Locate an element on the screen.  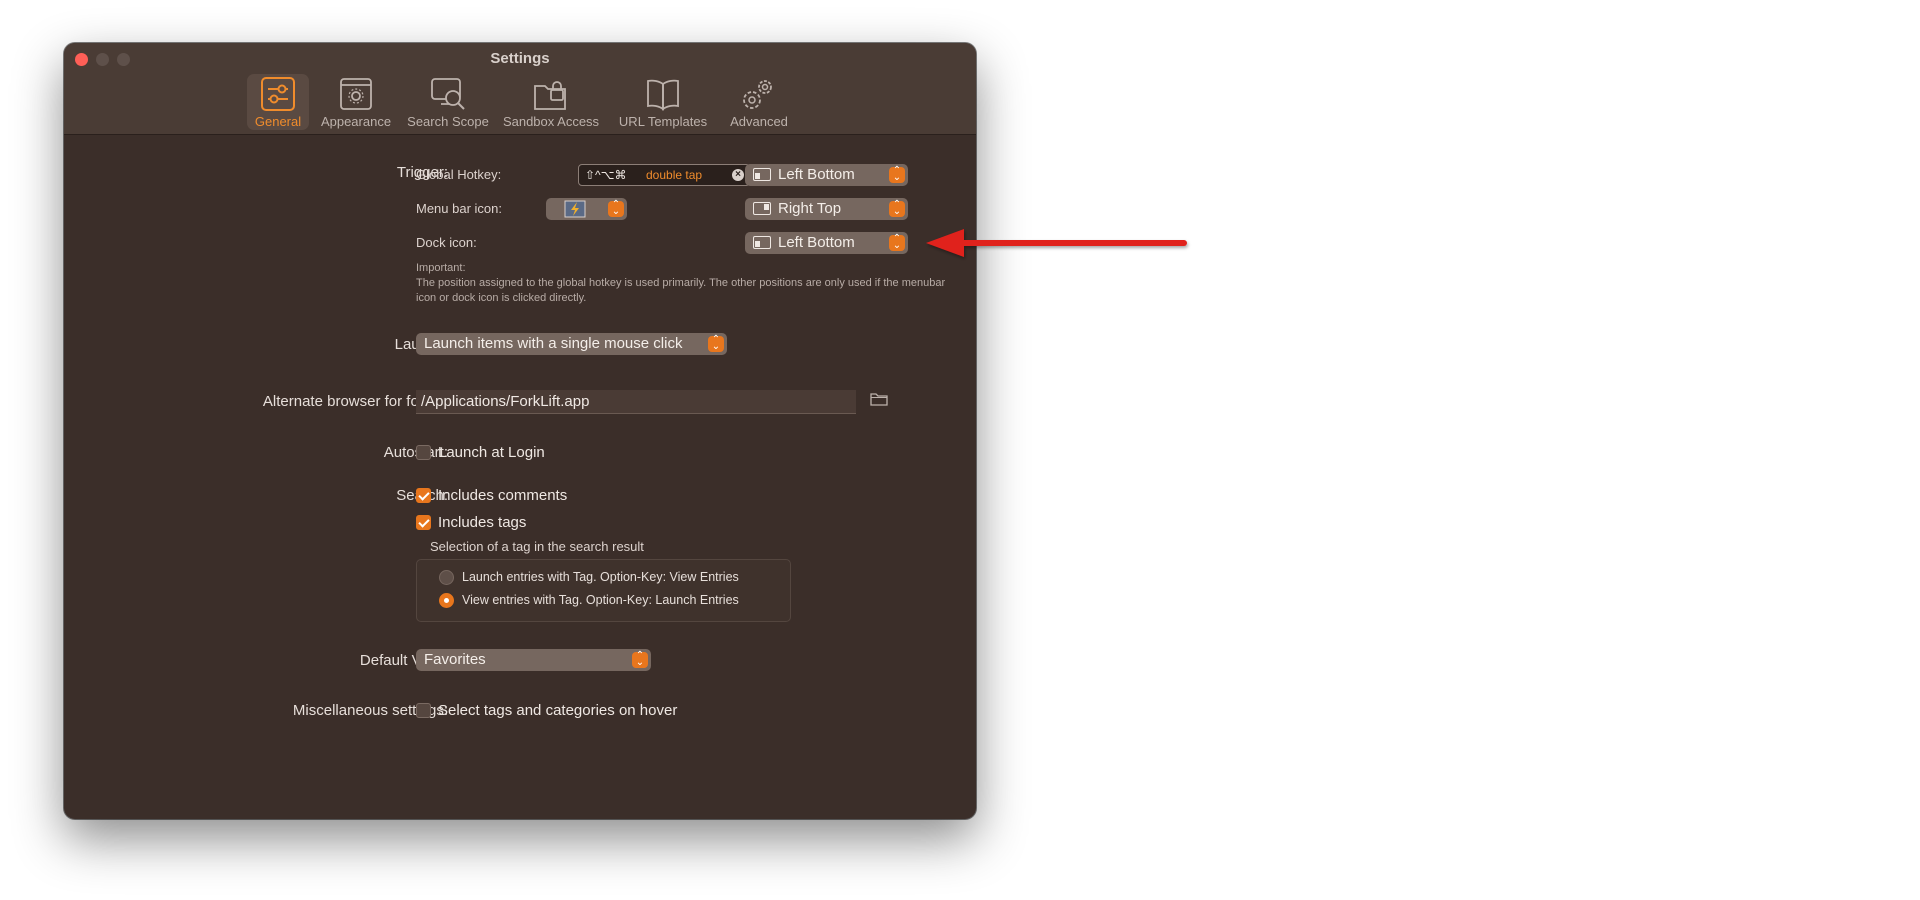
tab-advanced: Advanced is located at coordinates (759, 102).